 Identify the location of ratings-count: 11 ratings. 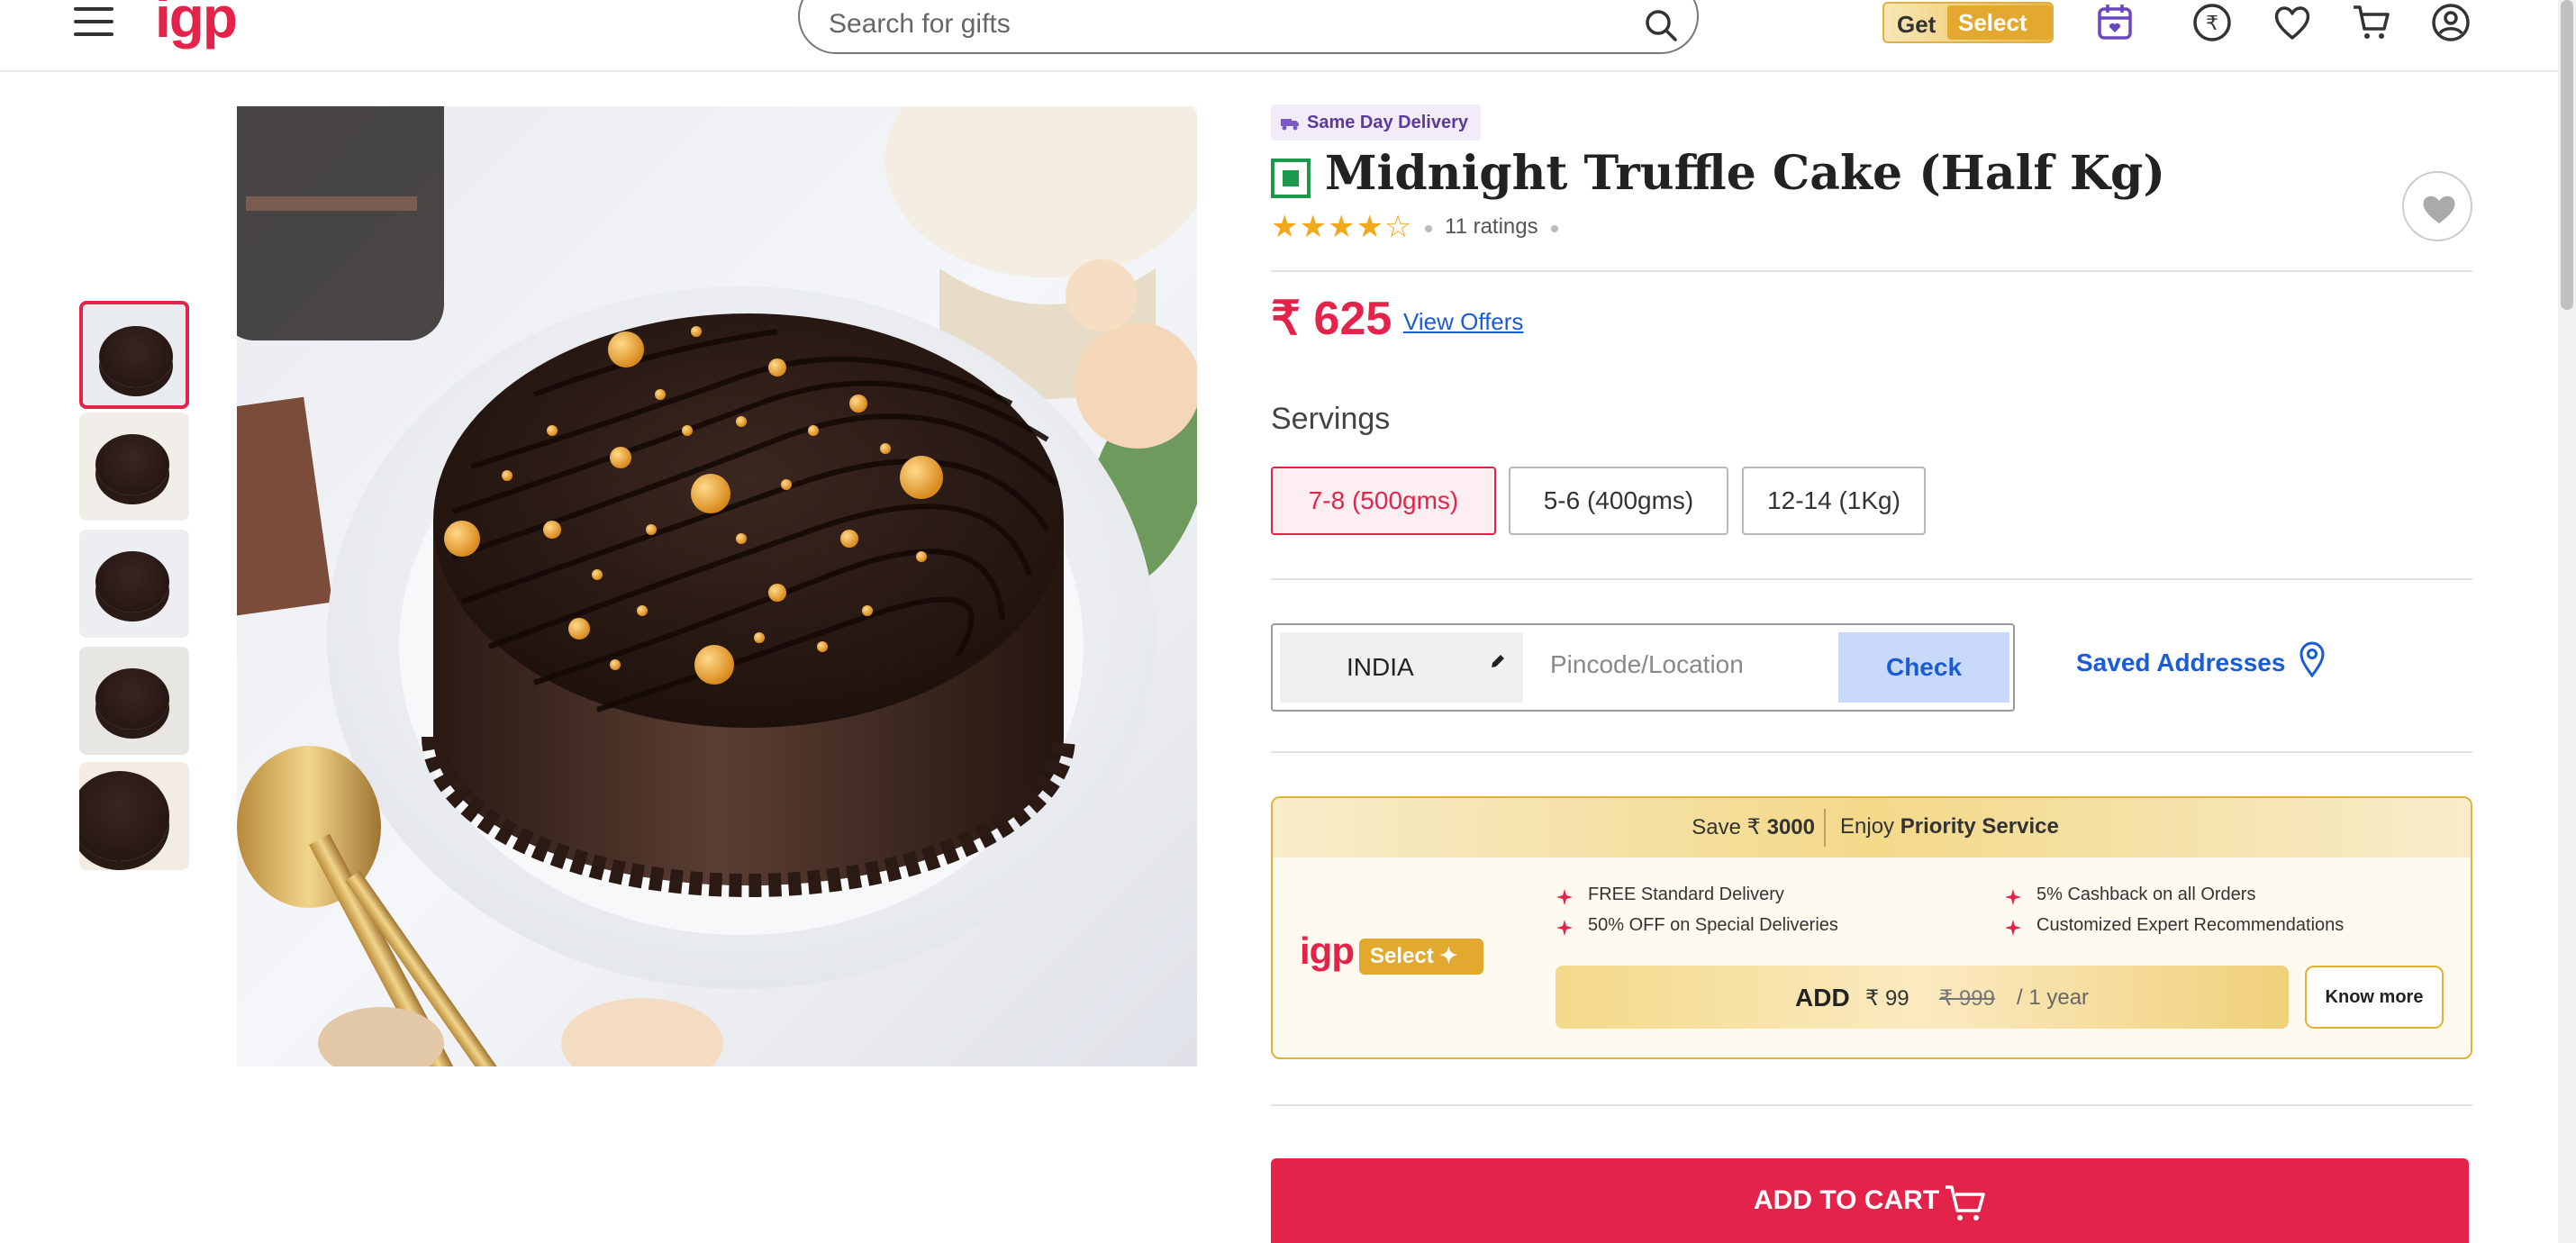
(1491, 227).